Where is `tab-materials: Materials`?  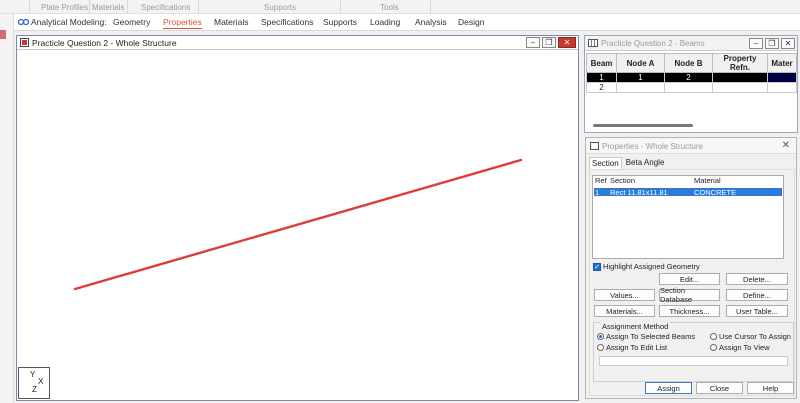 tab-materials: Materials is located at coordinates (231, 22).